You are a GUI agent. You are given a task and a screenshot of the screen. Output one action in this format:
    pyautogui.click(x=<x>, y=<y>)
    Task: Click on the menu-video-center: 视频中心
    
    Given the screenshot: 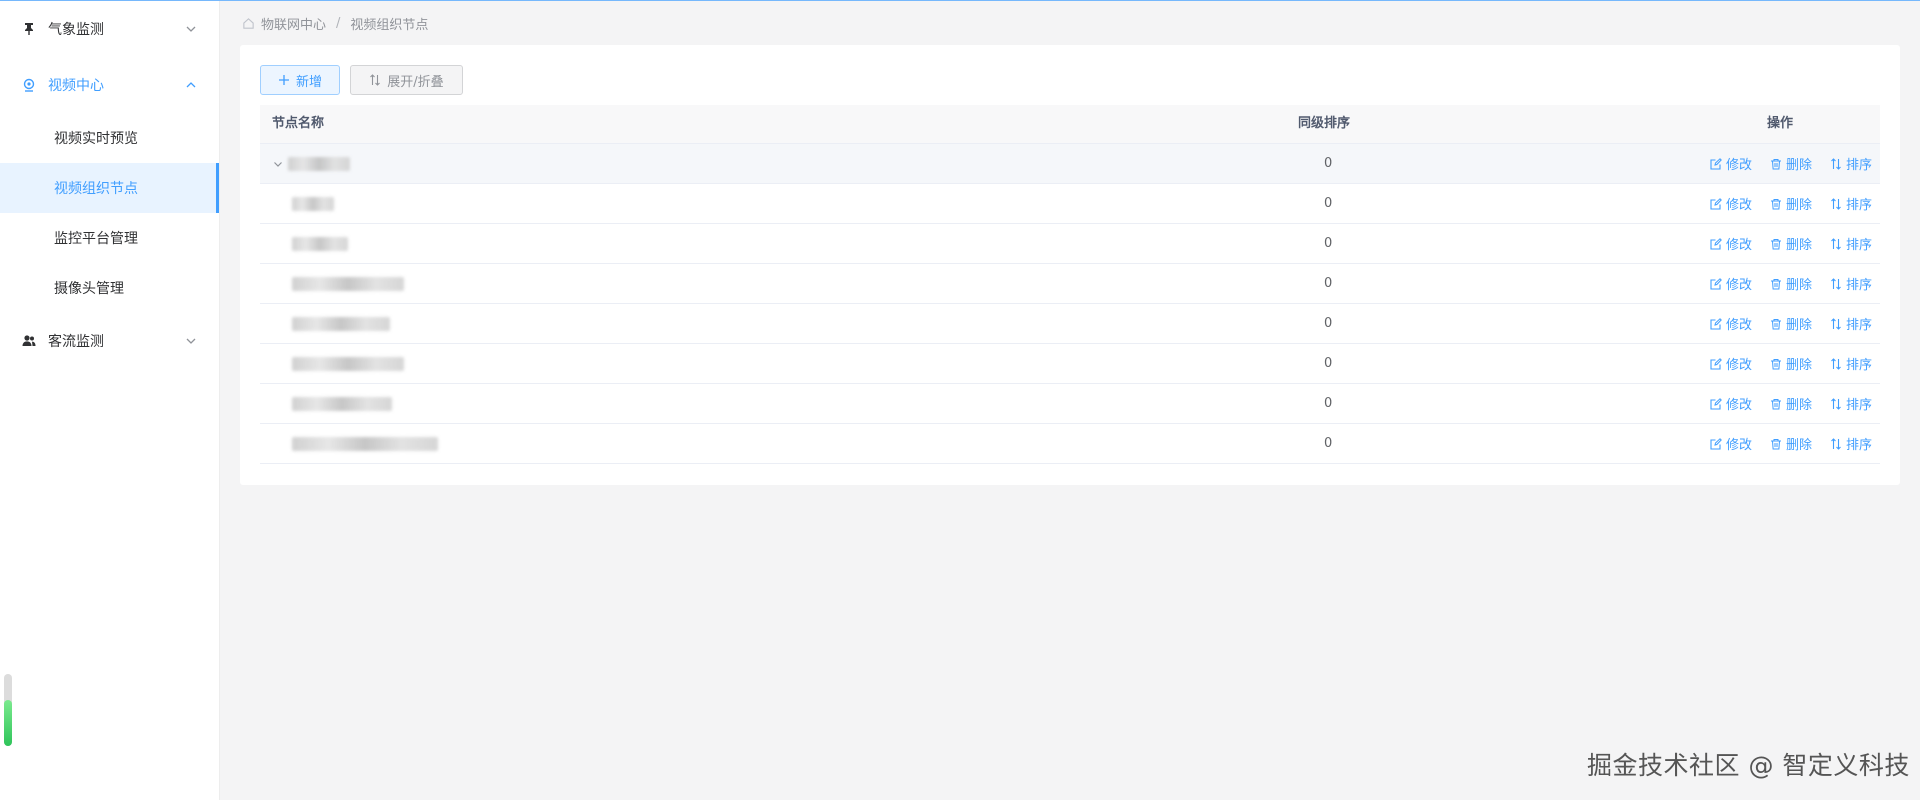 What is the action you would take?
    pyautogui.click(x=109, y=85)
    